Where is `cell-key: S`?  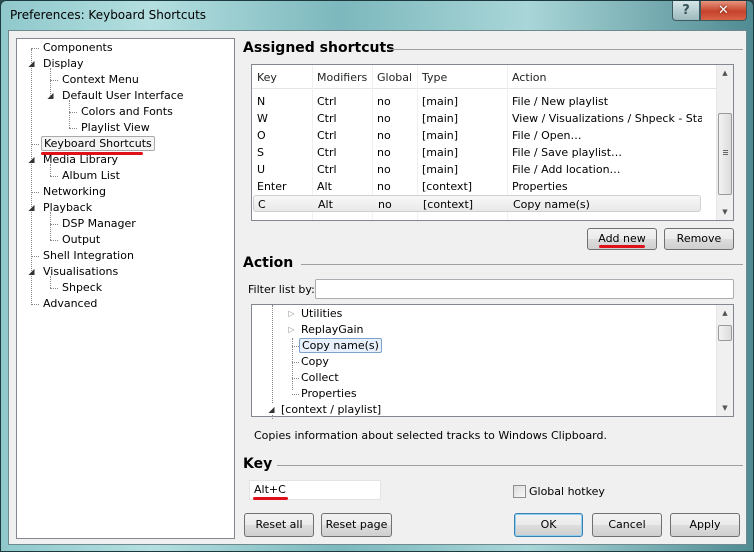
cell-key: S is located at coordinates (260, 152).